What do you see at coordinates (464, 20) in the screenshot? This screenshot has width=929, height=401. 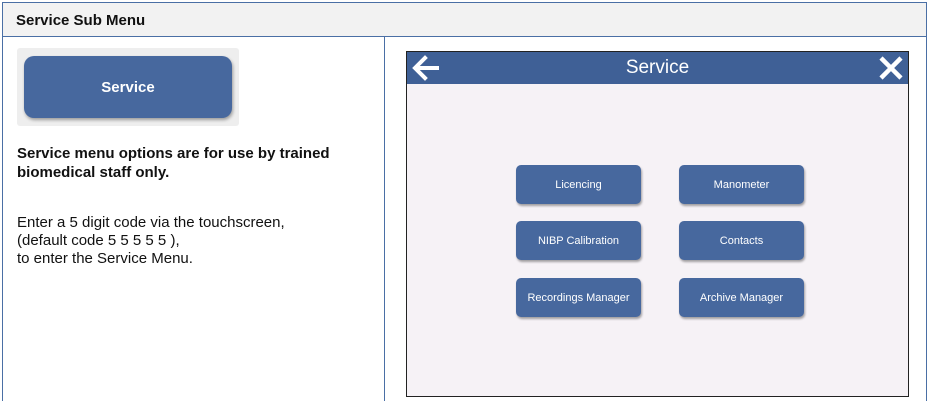 I see `table-header: Service Sub Menu` at bounding box center [464, 20].